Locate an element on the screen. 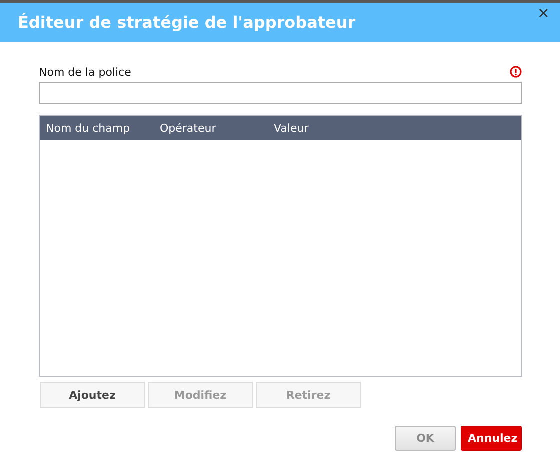 The height and width of the screenshot is (465, 560). input-field is located at coordinates (280, 93).